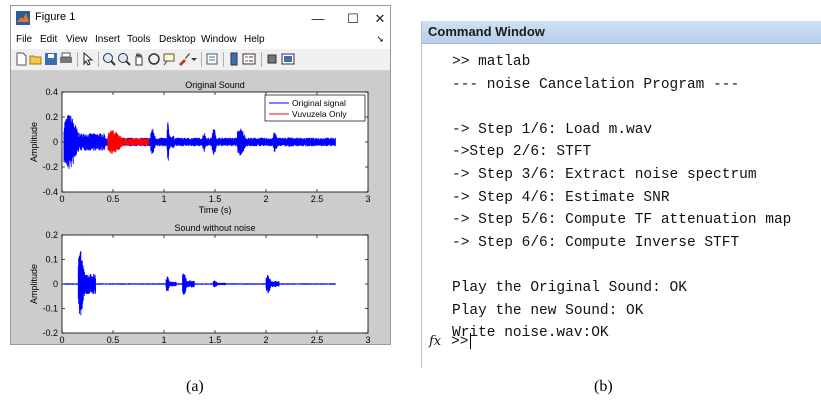 Image resolution: width=821 pixels, height=403 pixels. What do you see at coordinates (154, 59) in the screenshot?
I see `rotate-icon` at bounding box center [154, 59].